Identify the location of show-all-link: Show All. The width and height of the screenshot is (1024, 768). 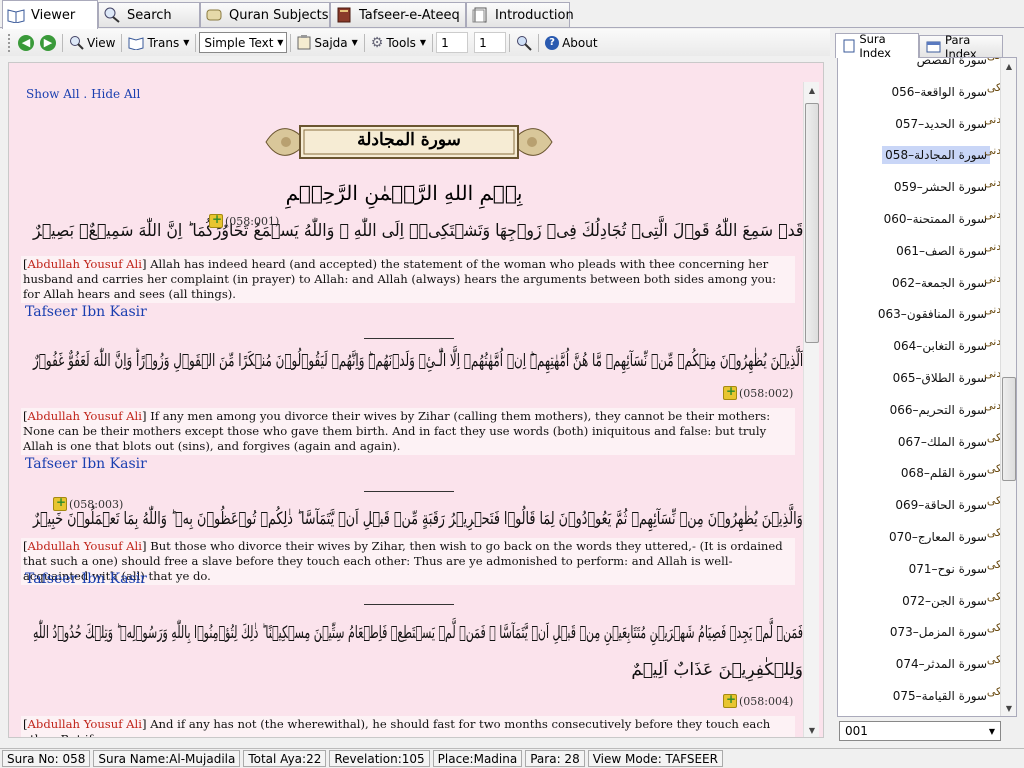
(53, 94).